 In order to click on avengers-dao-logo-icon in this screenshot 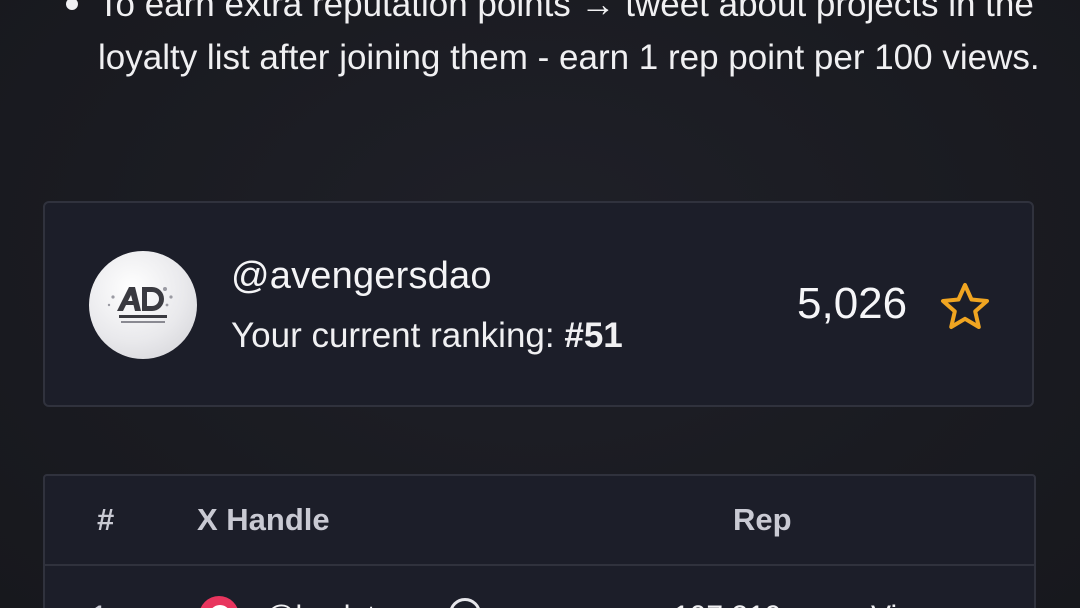, I will do `click(140, 305)`.